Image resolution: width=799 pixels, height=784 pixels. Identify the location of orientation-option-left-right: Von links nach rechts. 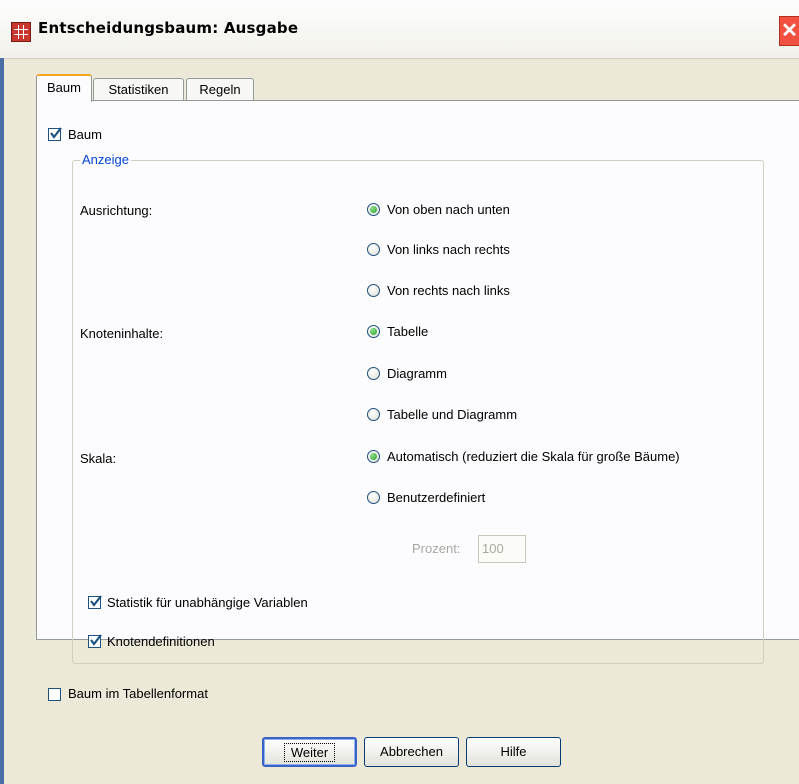
(448, 249).